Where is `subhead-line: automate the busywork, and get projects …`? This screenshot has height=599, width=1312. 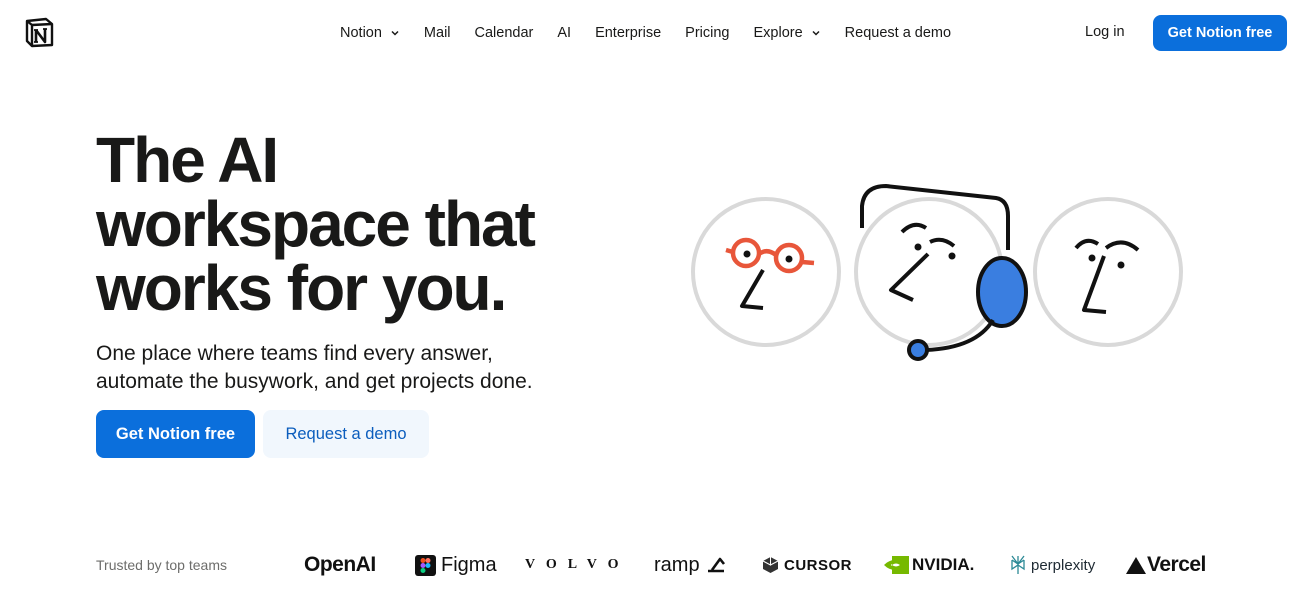 subhead-line: automate the busywork, and get projects … is located at coordinates (314, 381).